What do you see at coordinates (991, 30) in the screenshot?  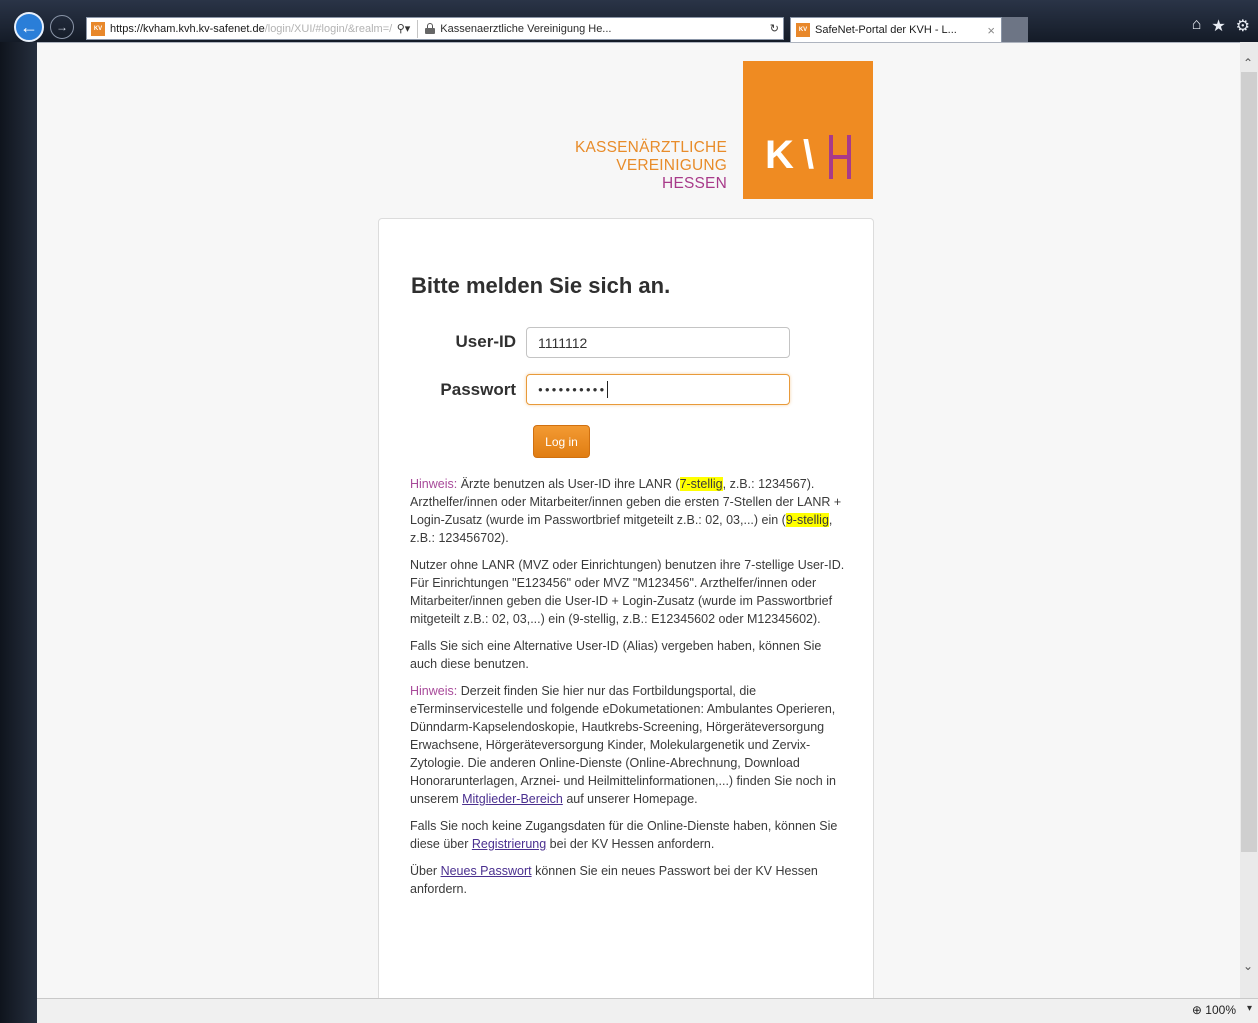 I see `tab-close-icon: ×` at bounding box center [991, 30].